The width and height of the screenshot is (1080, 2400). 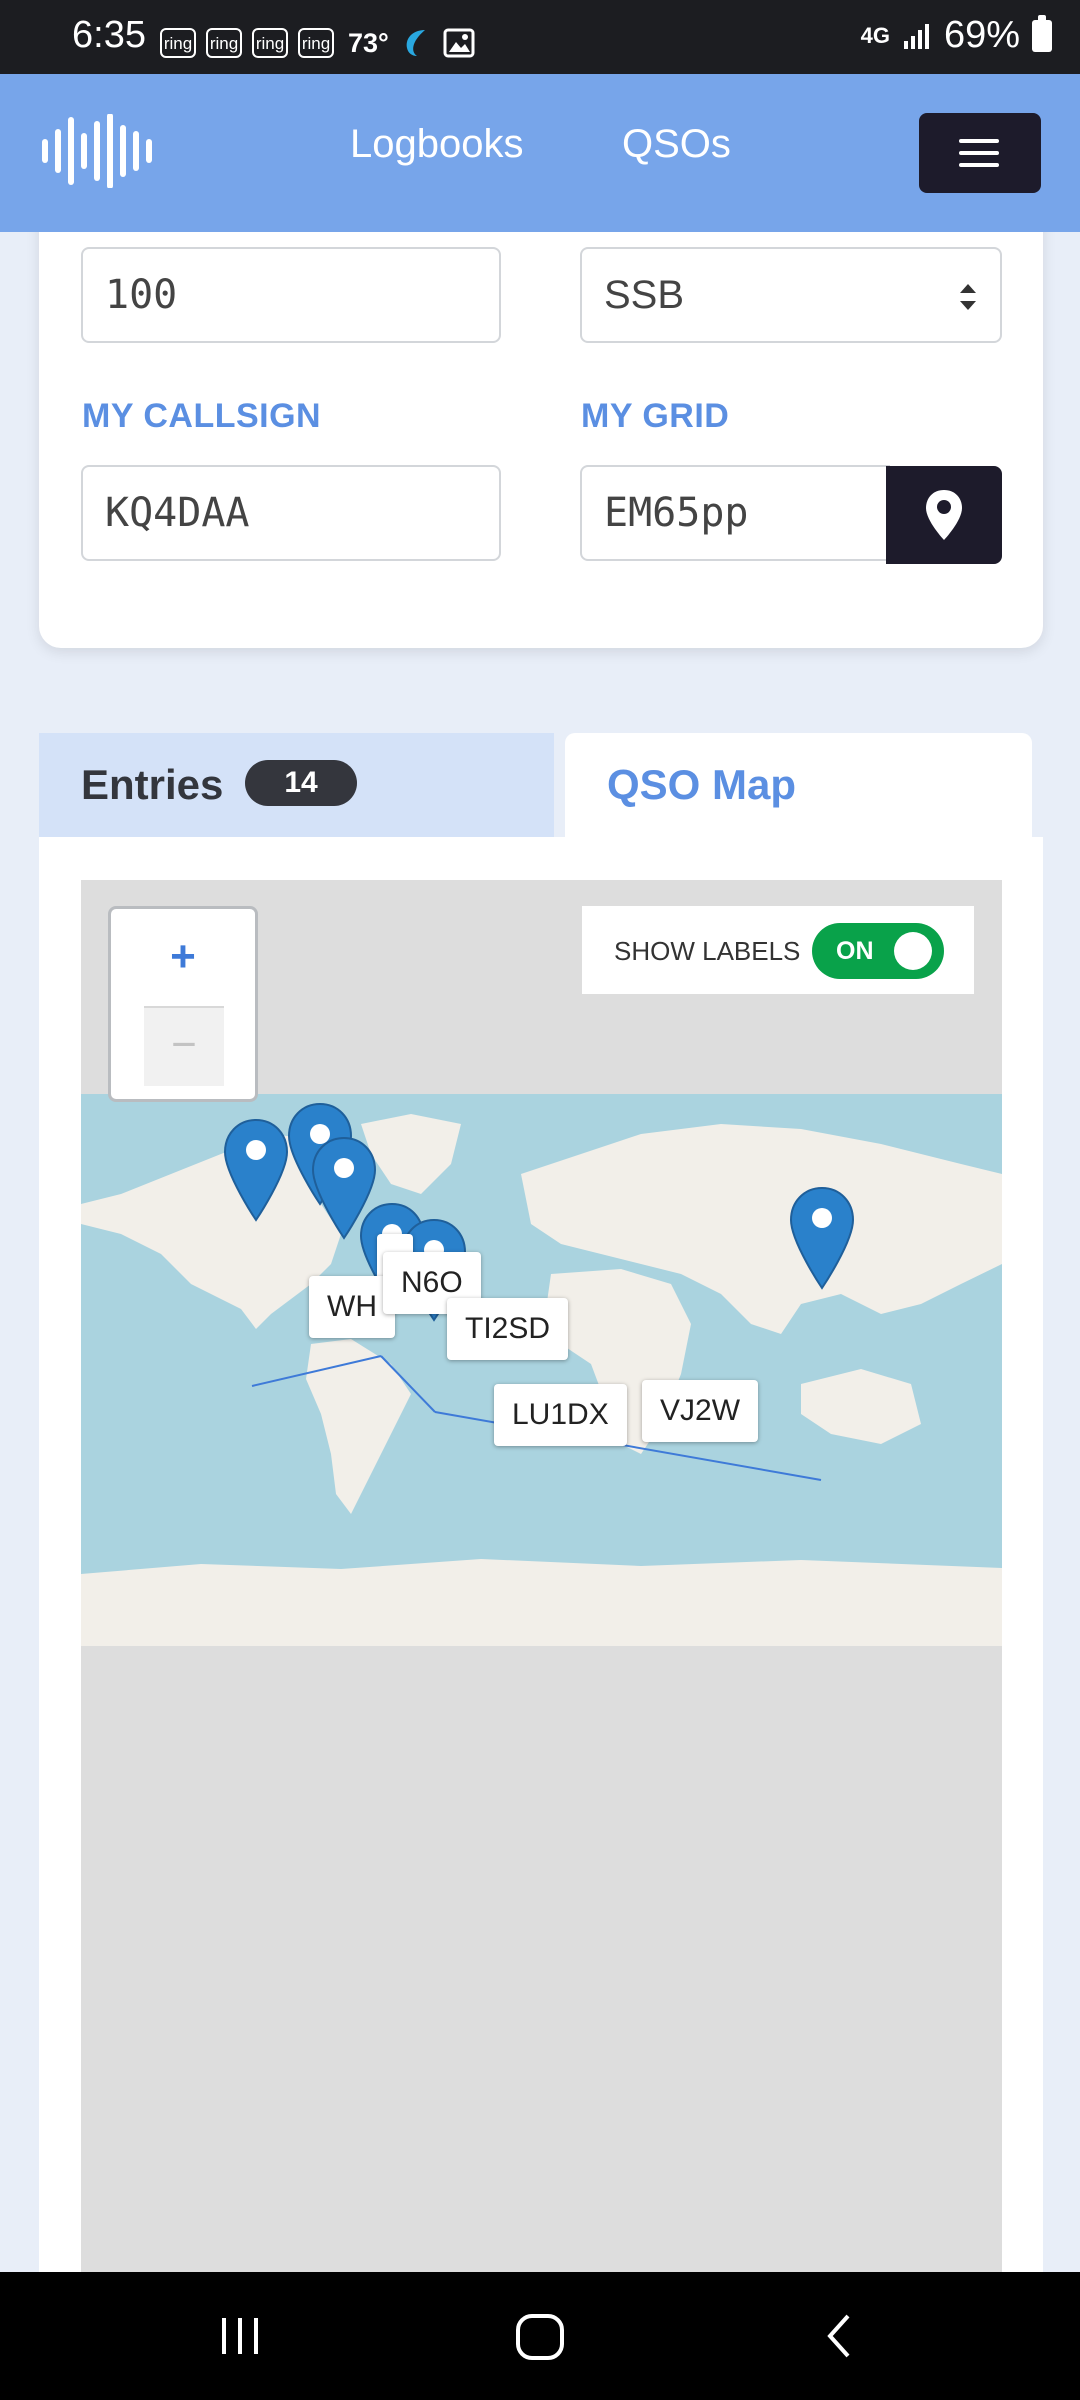 What do you see at coordinates (183, 957) in the screenshot?
I see `zoom-in-button: +` at bounding box center [183, 957].